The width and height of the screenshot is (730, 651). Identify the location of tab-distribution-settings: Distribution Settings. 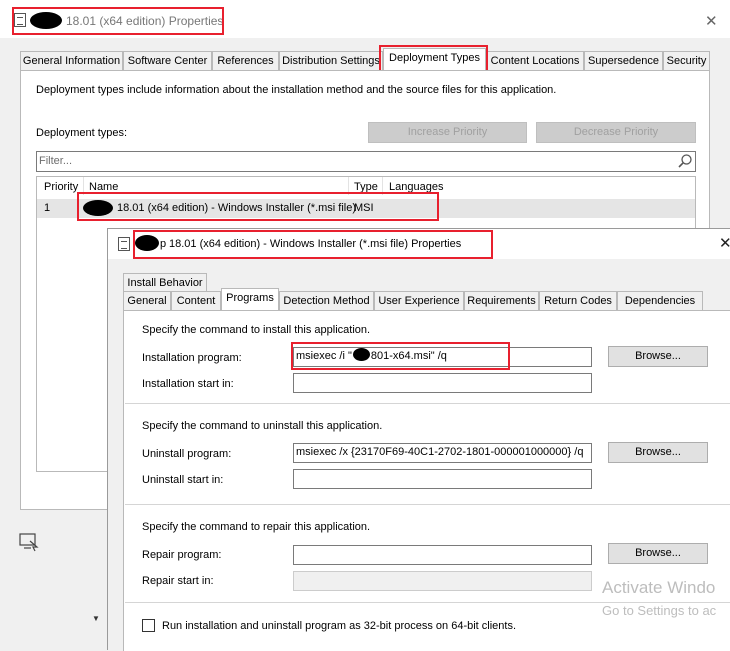
(331, 60).